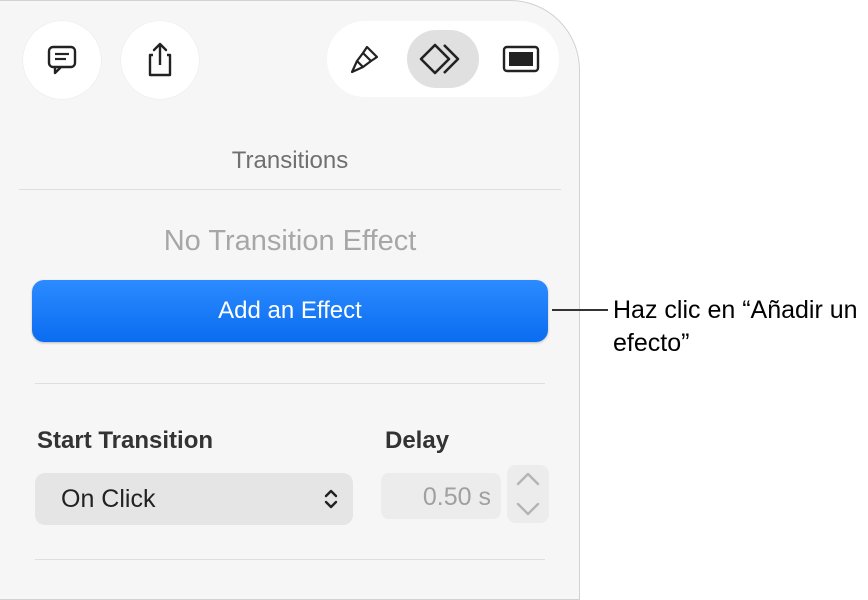  I want to click on chevron-up-icon, so click(528, 479).